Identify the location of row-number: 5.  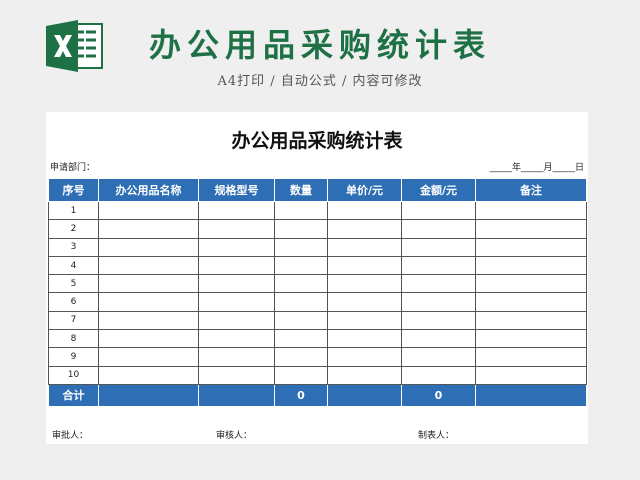
(73, 284).